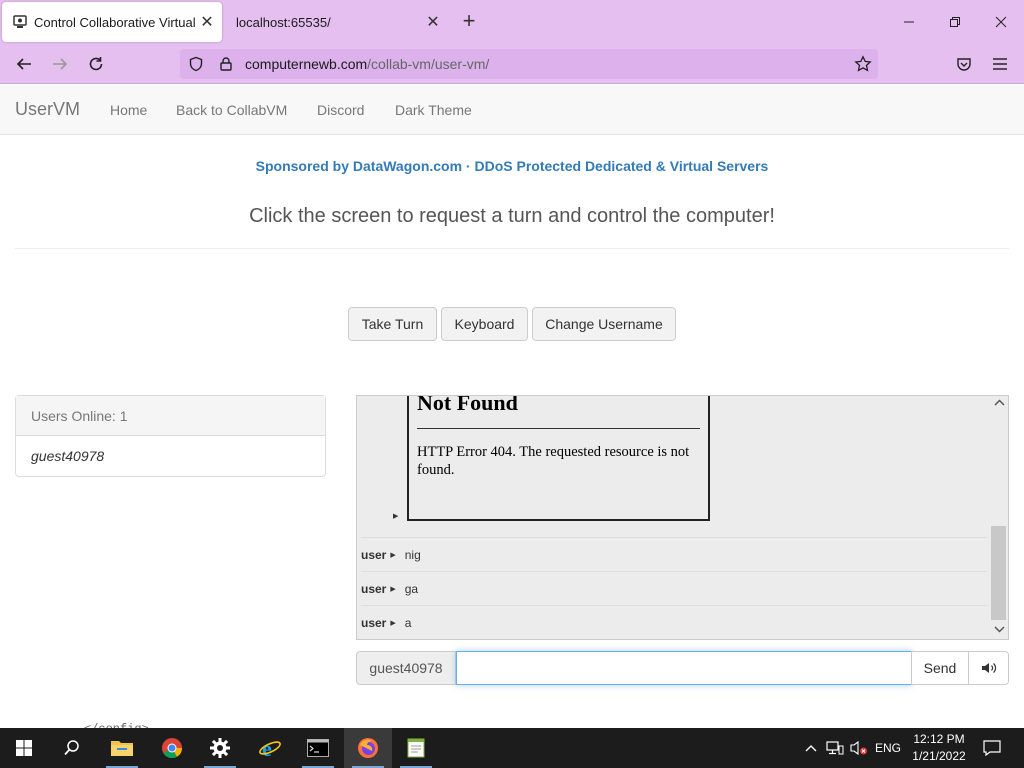 This screenshot has height=768, width=1024. What do you see at coordinates (909, 22) in the screenshot?
I see `minimize-icon` at bounding box center [909, 22].